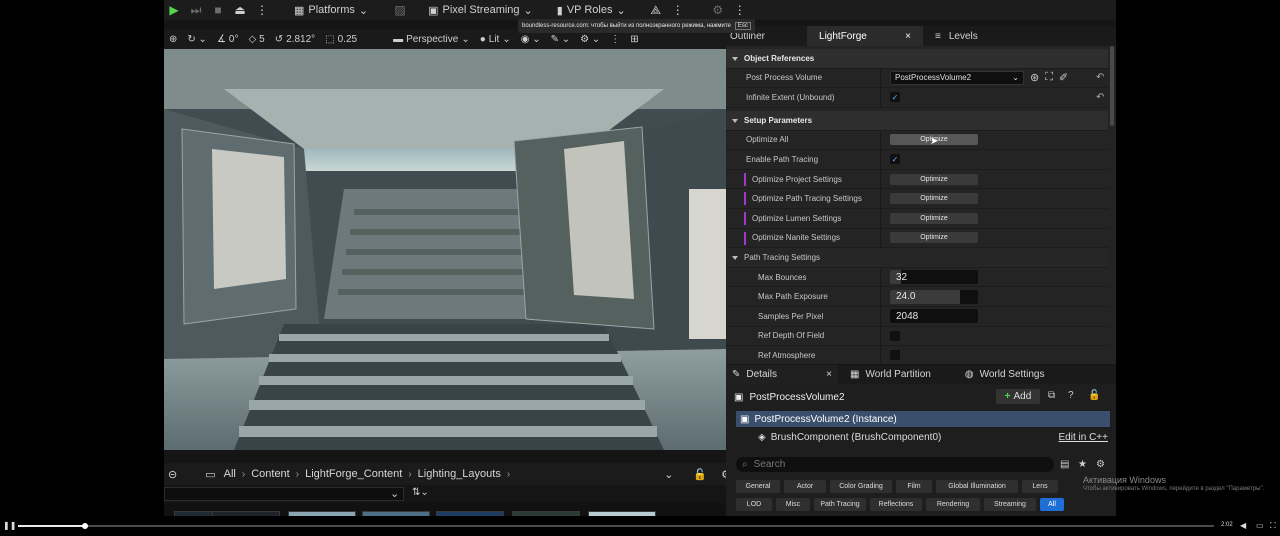 The height and width of the screenshot is (536, 1280). I want to click on vp-icon: ▮, so click(559, 10).